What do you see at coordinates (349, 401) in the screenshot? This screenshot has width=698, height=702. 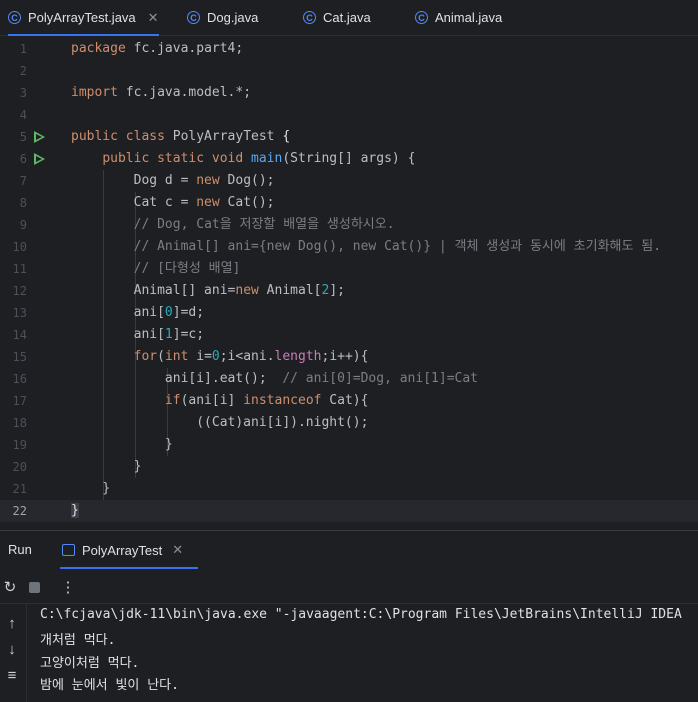 I see `code-line: 17 if(ani[i] instanceof Cat){` at bounding box center [349, 401].